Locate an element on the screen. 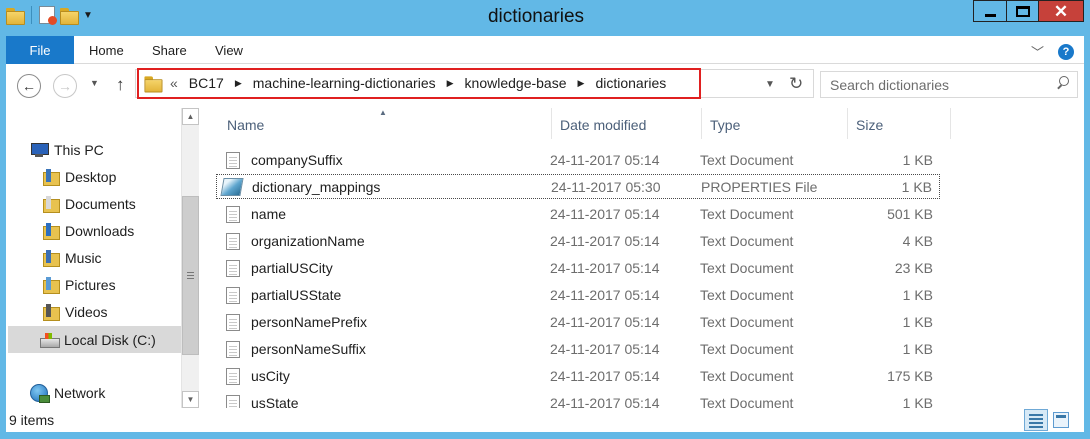  search-box is located at coordinates (949, 84).